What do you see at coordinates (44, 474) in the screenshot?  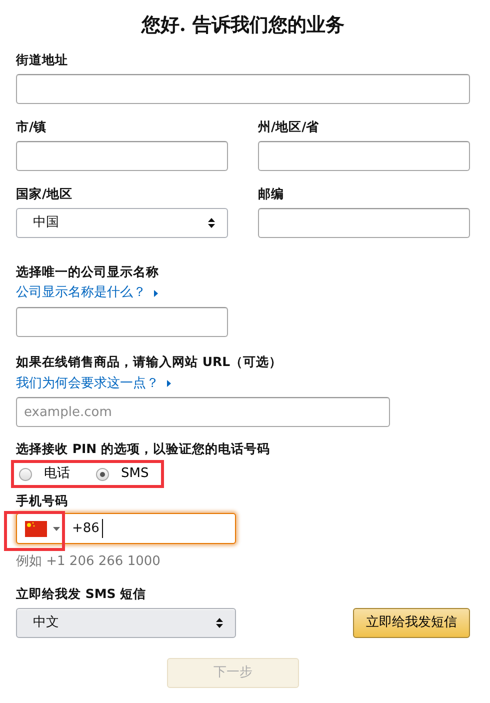 I see `radio-option: 电话` at bounding box center [44, 474].